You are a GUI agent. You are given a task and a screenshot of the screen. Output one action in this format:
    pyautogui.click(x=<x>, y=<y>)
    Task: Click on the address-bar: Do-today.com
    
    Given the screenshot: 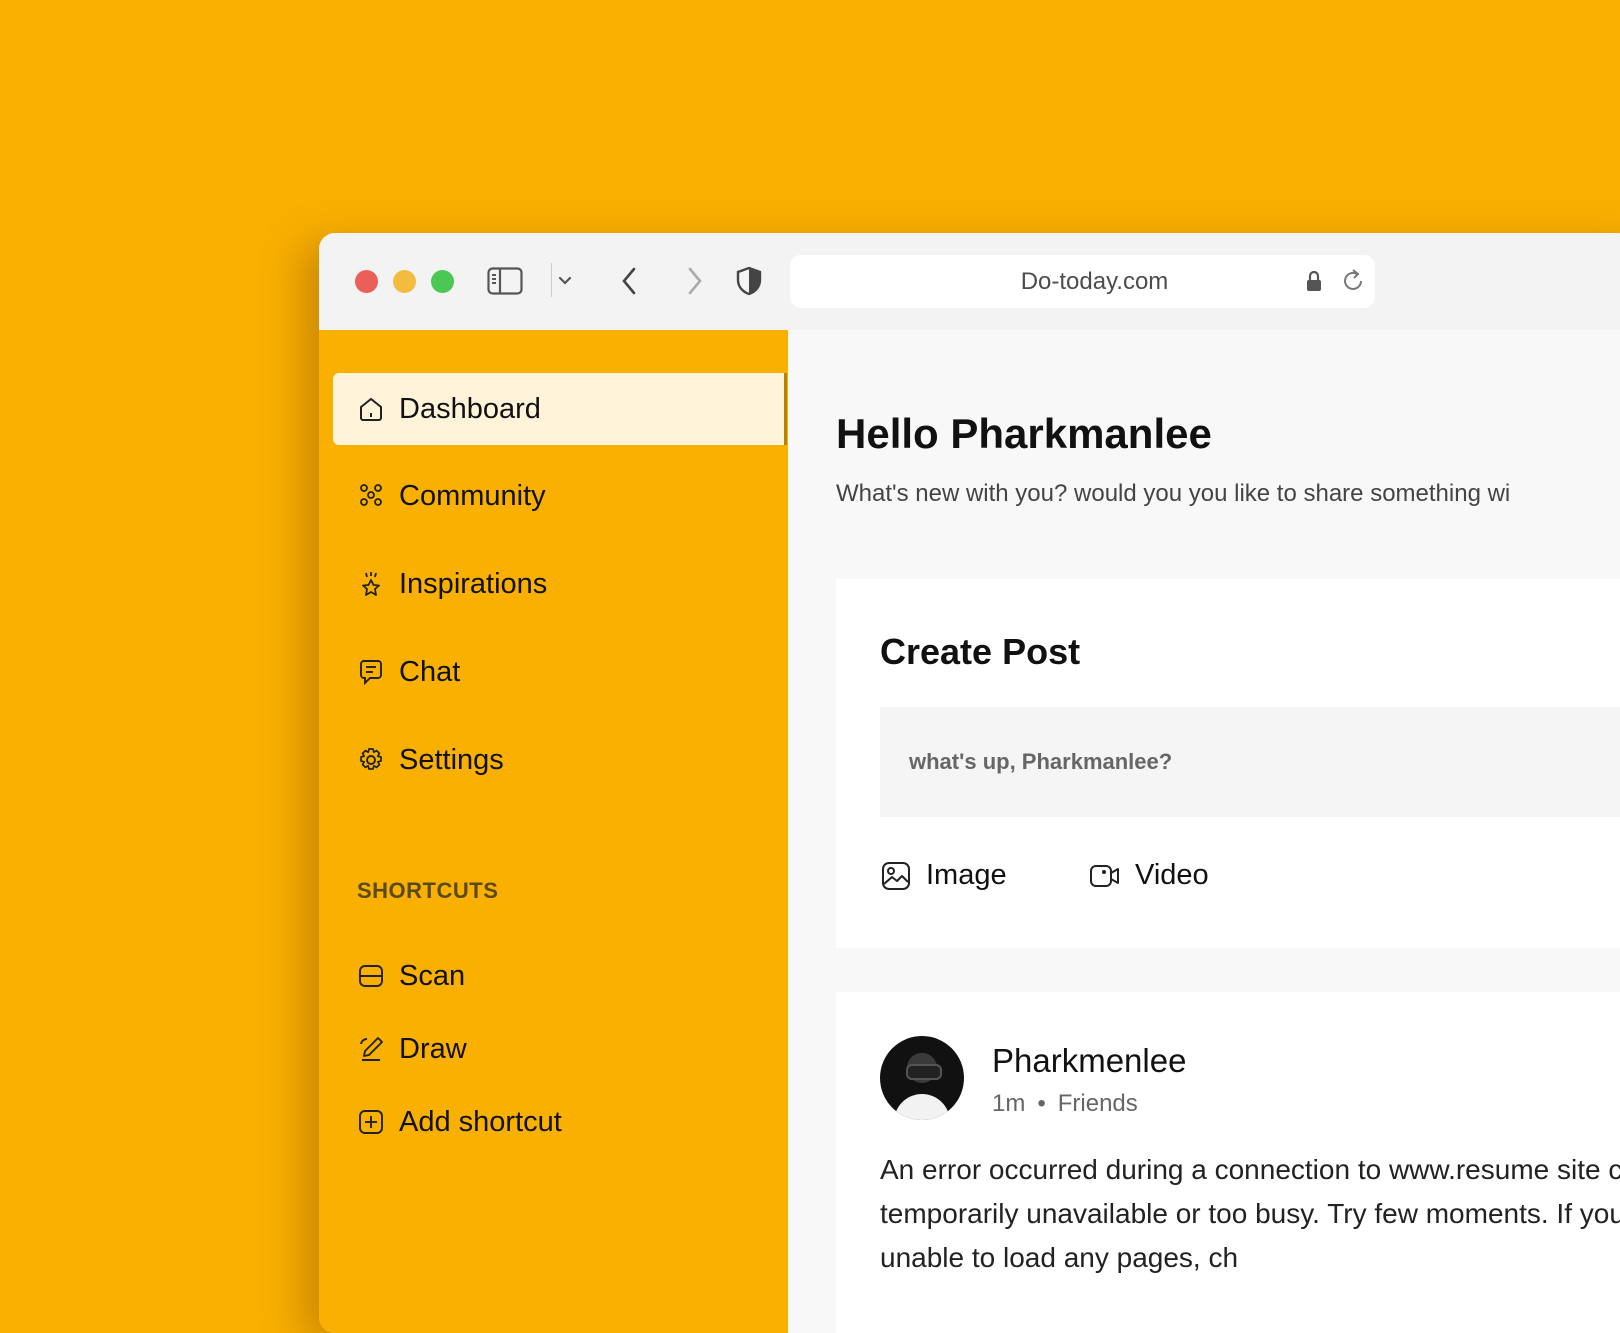 What is the action you would take?
    pyautogui.click(x=1082, y=281)
    